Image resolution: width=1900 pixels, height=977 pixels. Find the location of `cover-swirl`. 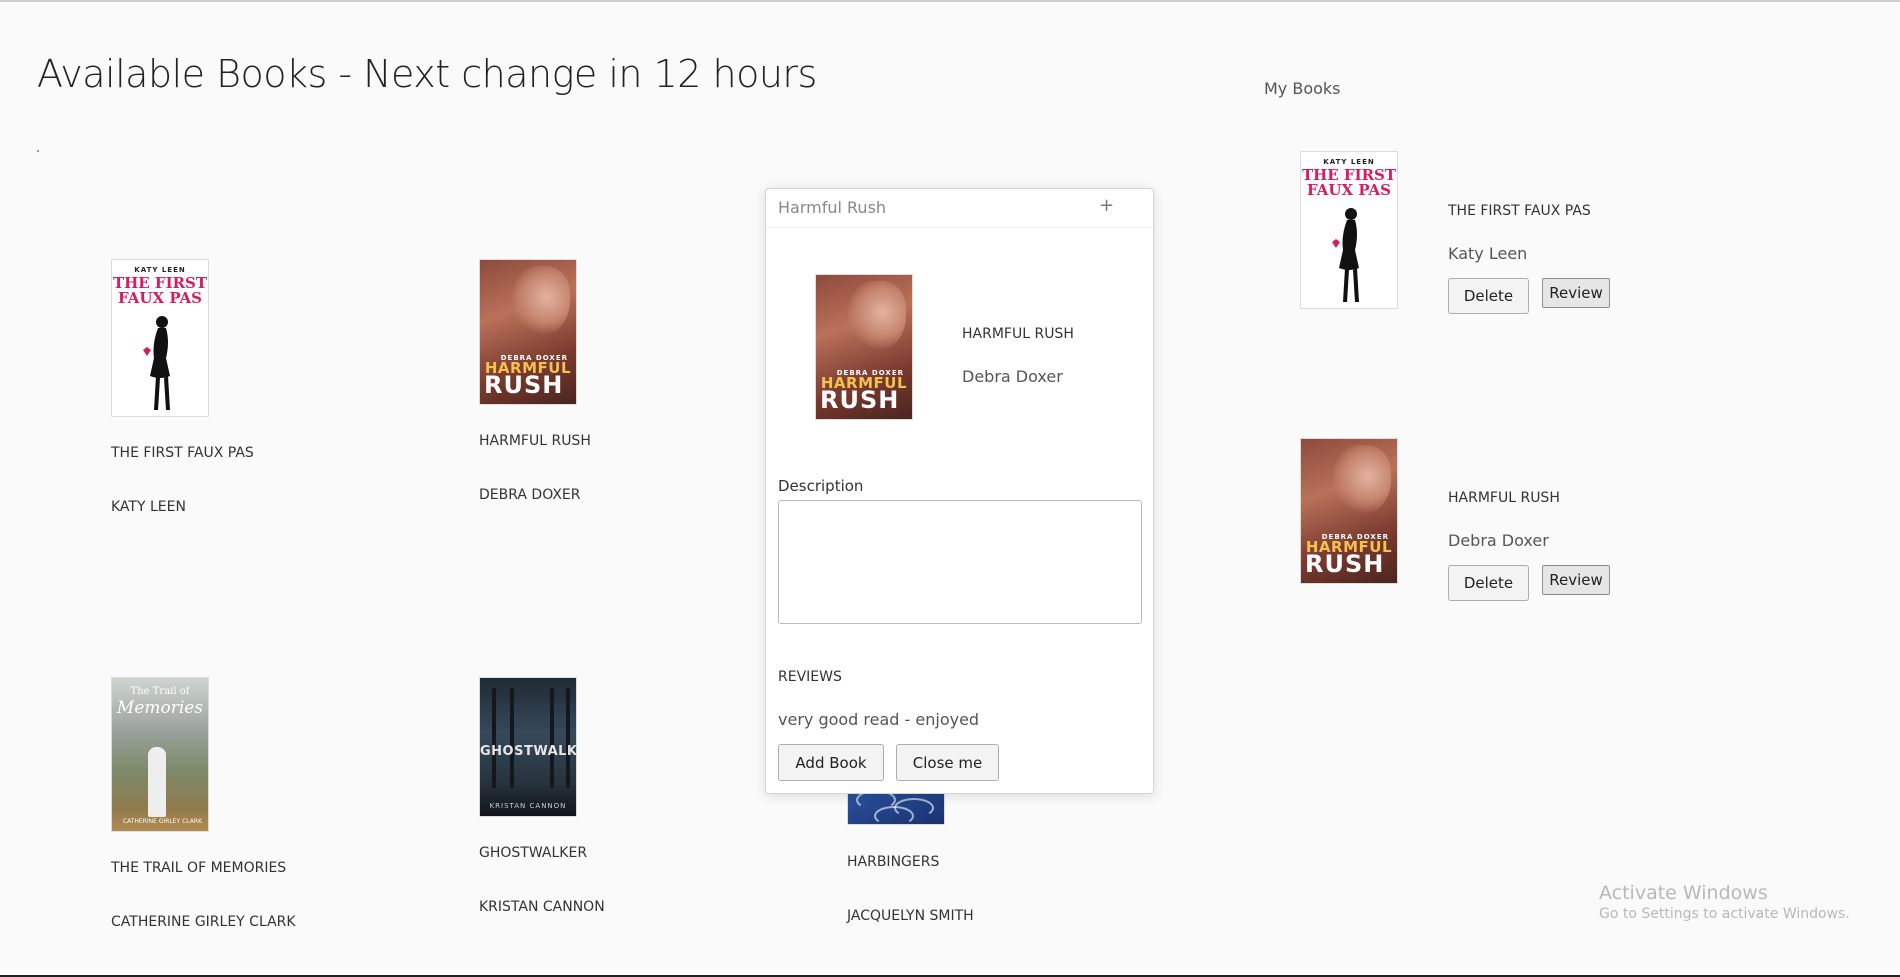

cover-swirl is located at coordinates (894, 815).